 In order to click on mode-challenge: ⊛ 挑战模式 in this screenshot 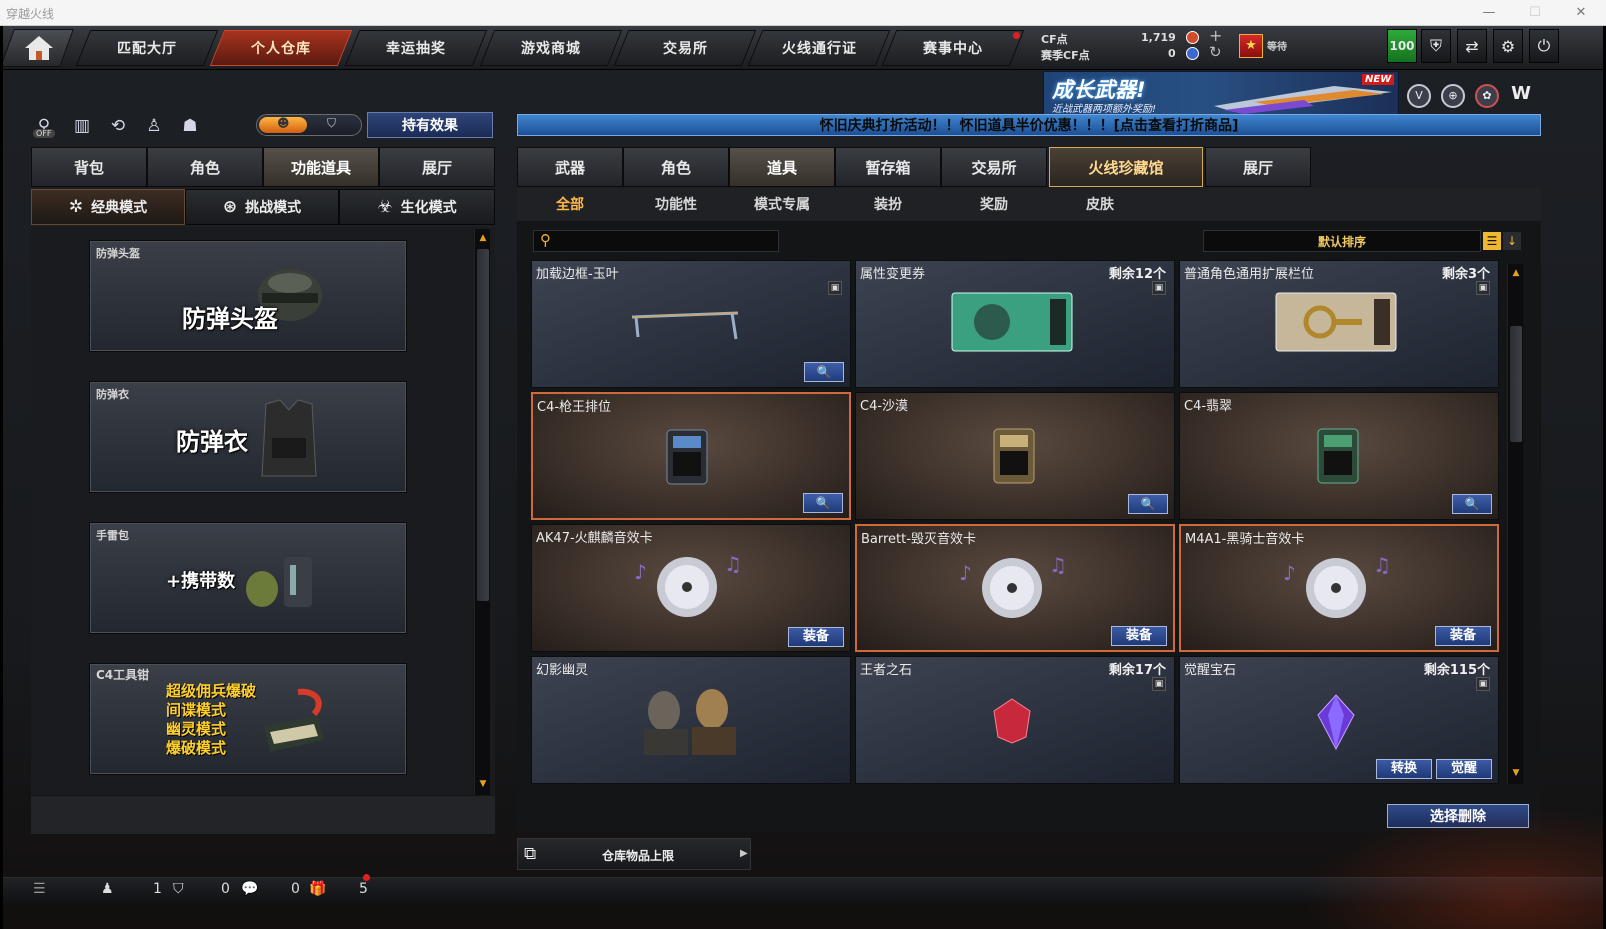, I will do `click(262, 207)`.